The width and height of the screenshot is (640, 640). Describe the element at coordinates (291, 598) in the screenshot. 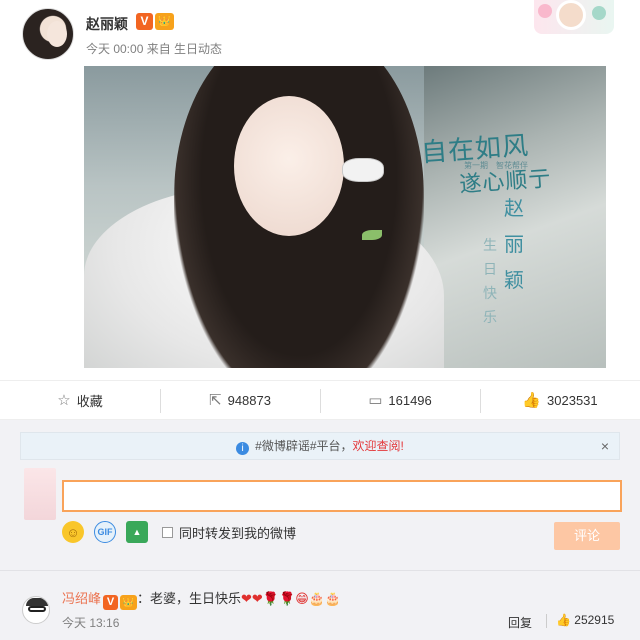

I see `comment-emojis: ❤❤🌹🌹😁🎂🎂` at that location.